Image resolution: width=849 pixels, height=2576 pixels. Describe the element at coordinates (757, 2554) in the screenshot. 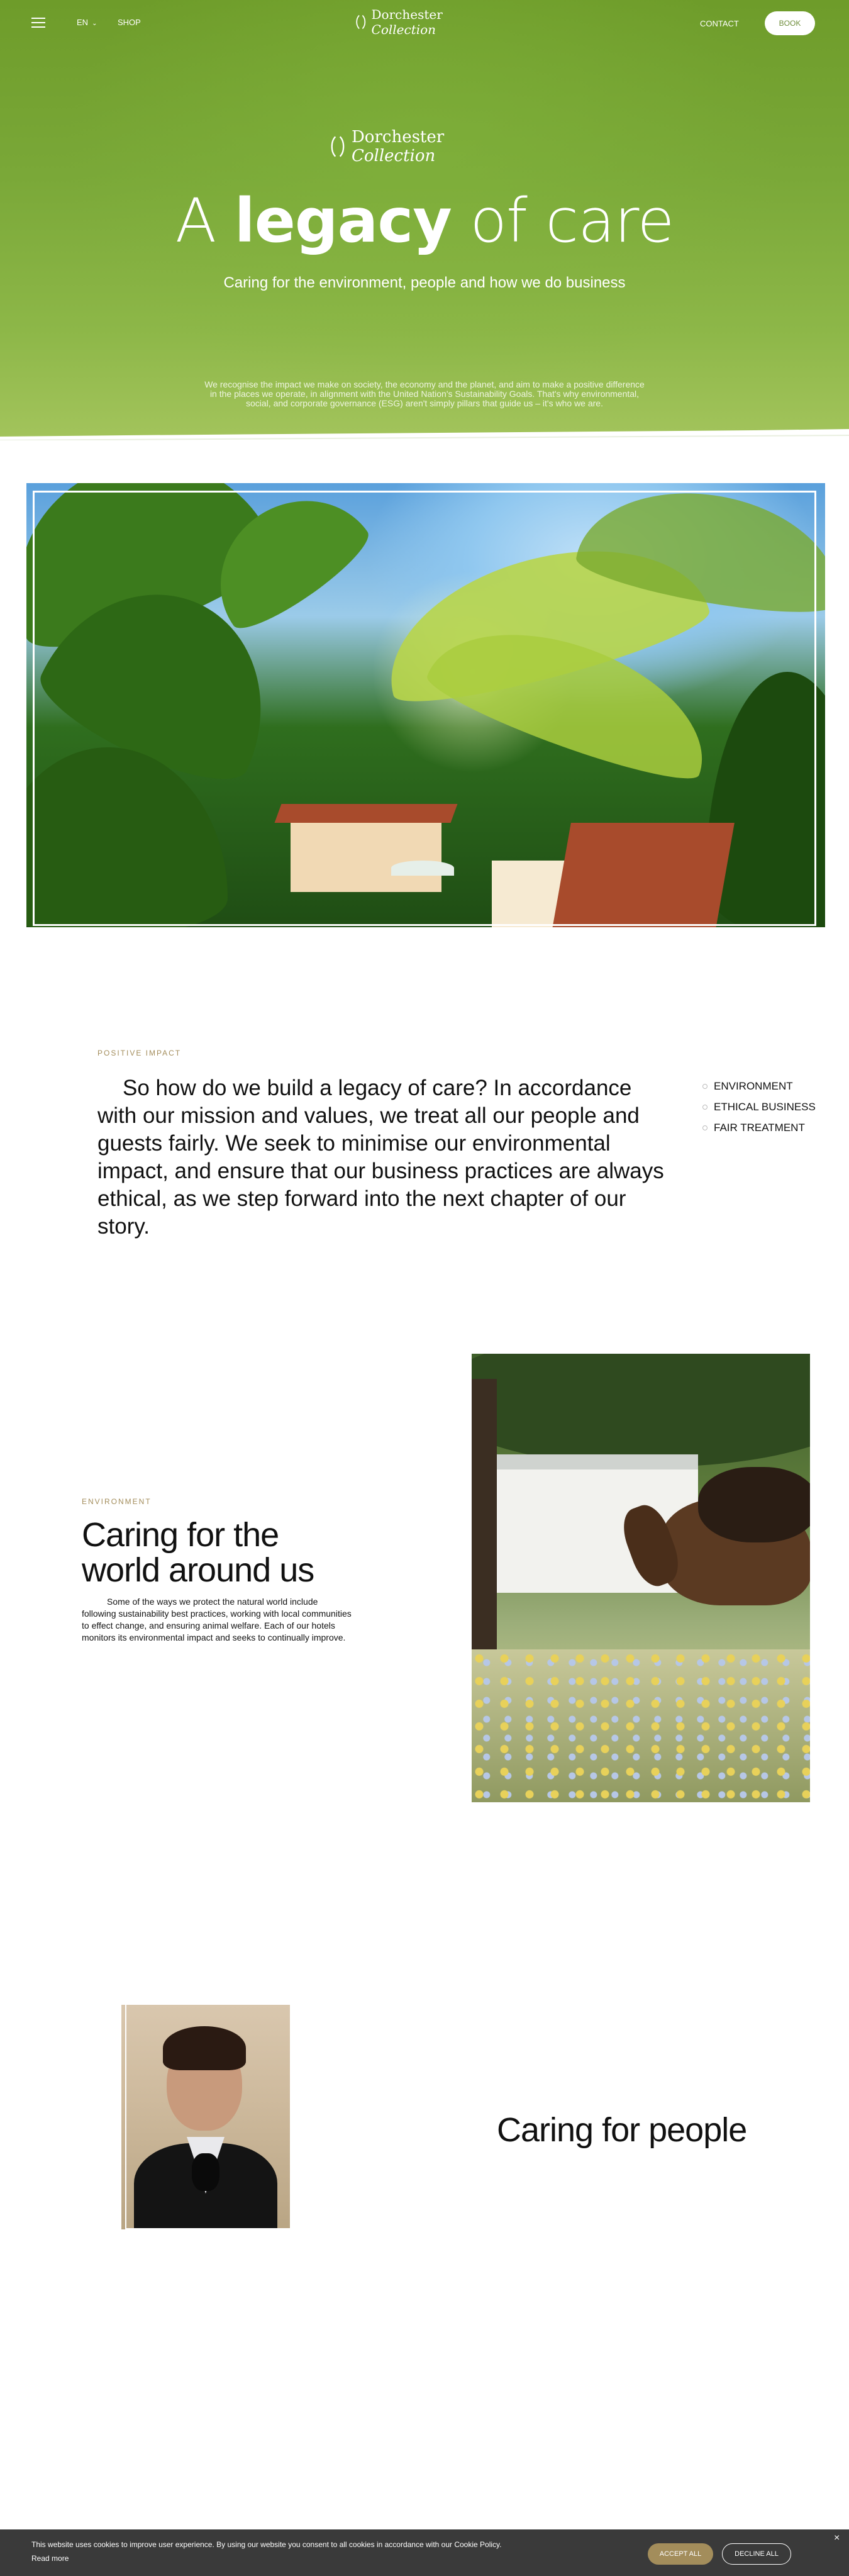

I see `decline-all-button: DECLINE ALL` at that location.